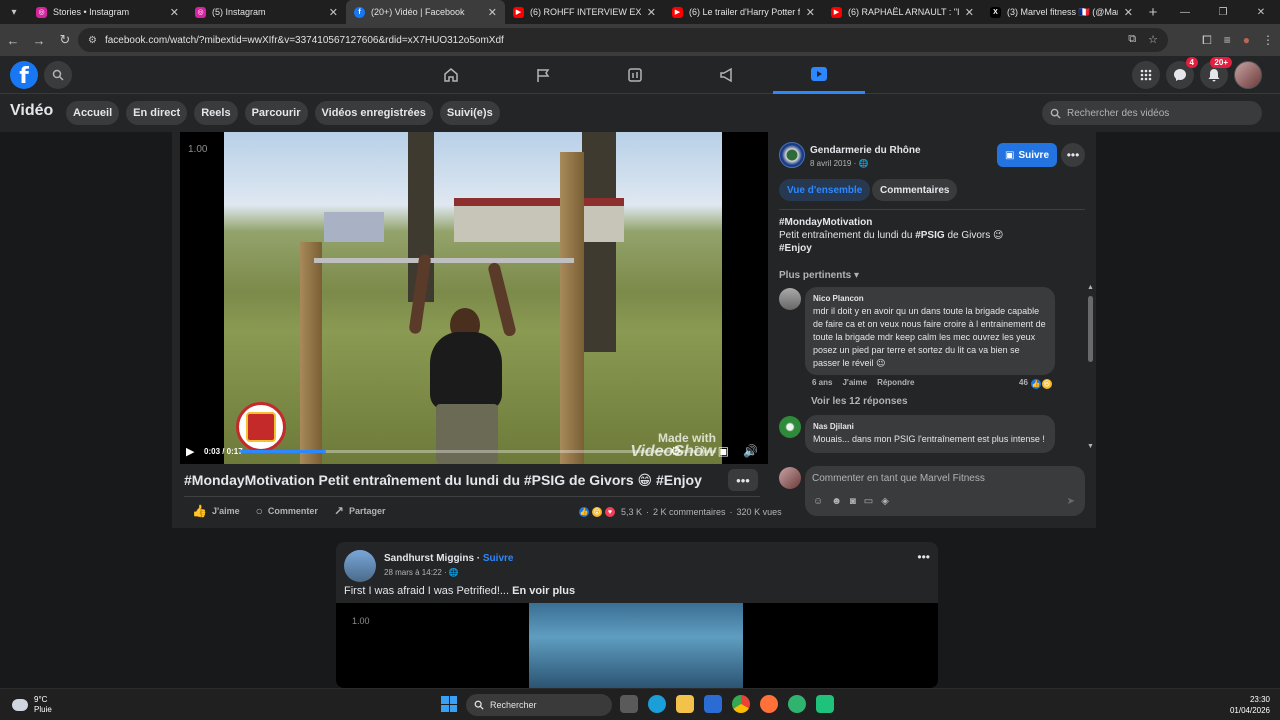 Image resolution: width=1280 pixels, height=720 pixels. What do you see at coordinates (1246, 40) in the screenshot?
I see `profile-icon: ●` at bounding box center [1246, 40].